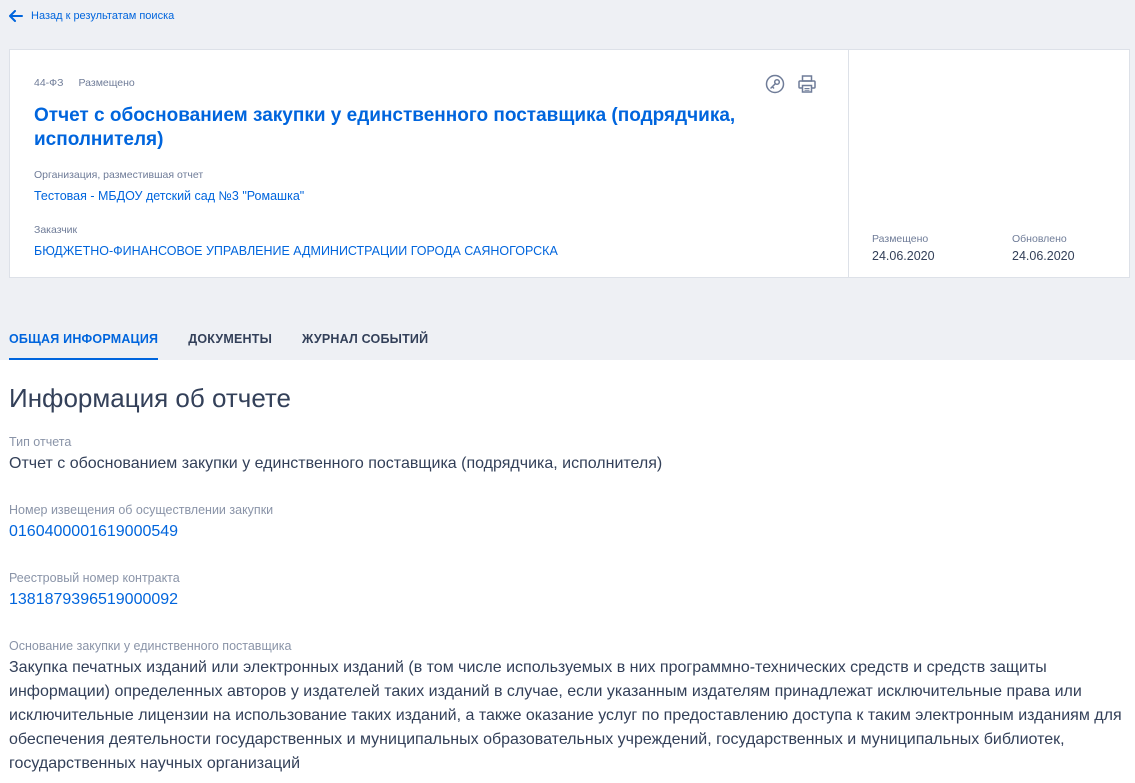 This screenshot has height=783, width=1135. What do you see at coordinates (150, 398) in the screenshot?
I see `section-title: Информация об отчете` at bounding box center [150, 398].